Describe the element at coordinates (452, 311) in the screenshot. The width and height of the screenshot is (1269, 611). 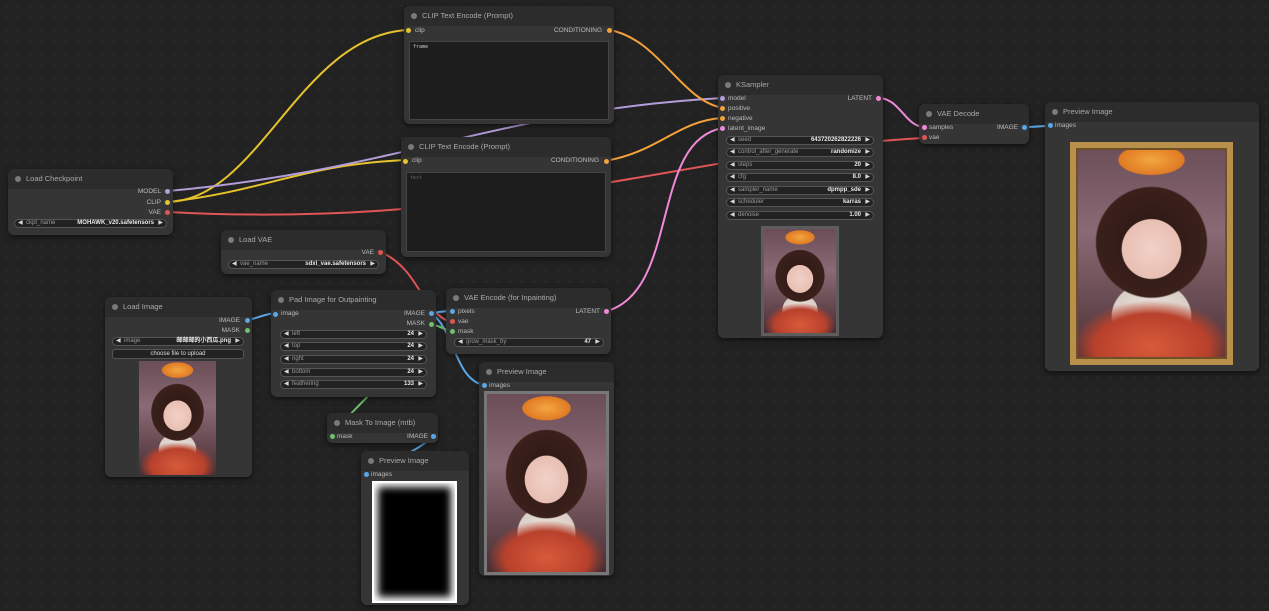
I see `pixels-input-pin` at that location.